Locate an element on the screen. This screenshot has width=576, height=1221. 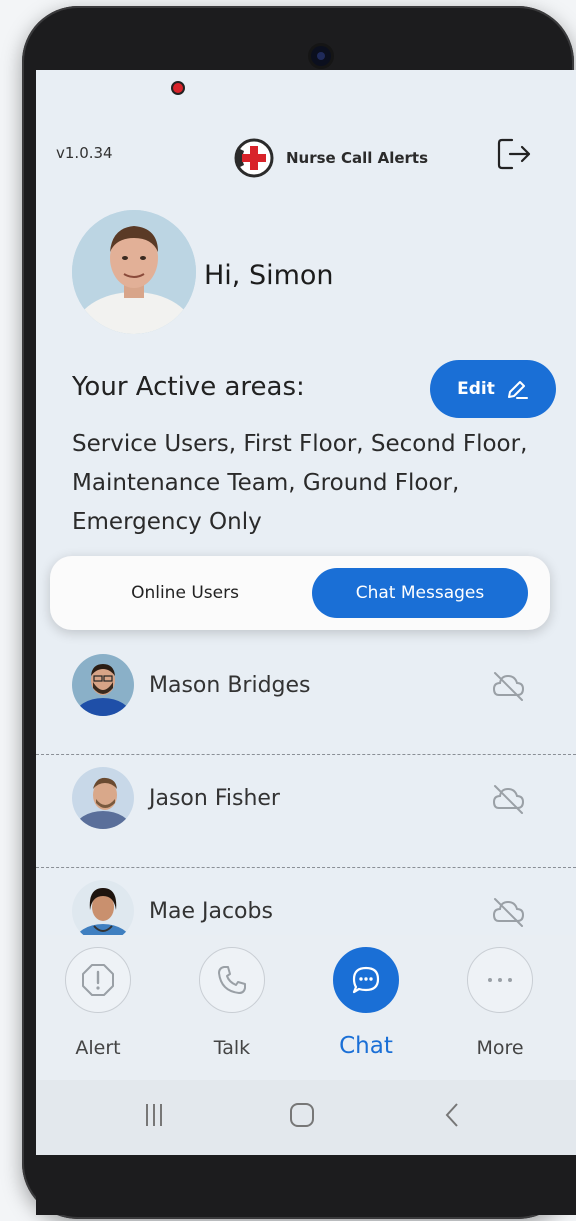
nav-chat: Chat is located at coordinates (366, 1003).